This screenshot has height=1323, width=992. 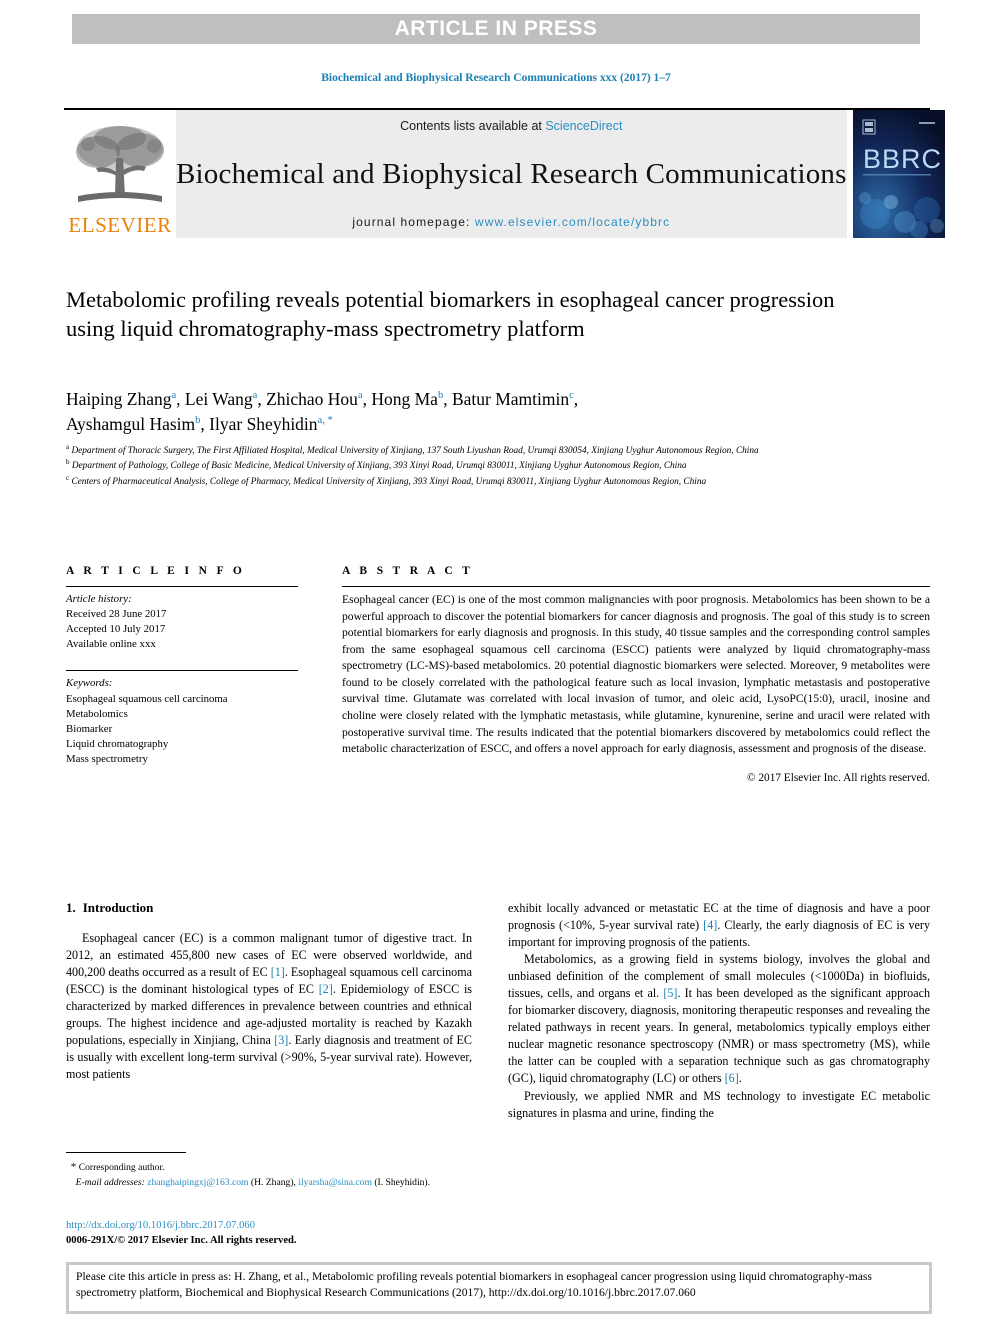 What do you see at coordinates (116, 629) in the screenshot?
I see `accepted-date: Accepted 10 July 2017` at bounding box center [116, 629].